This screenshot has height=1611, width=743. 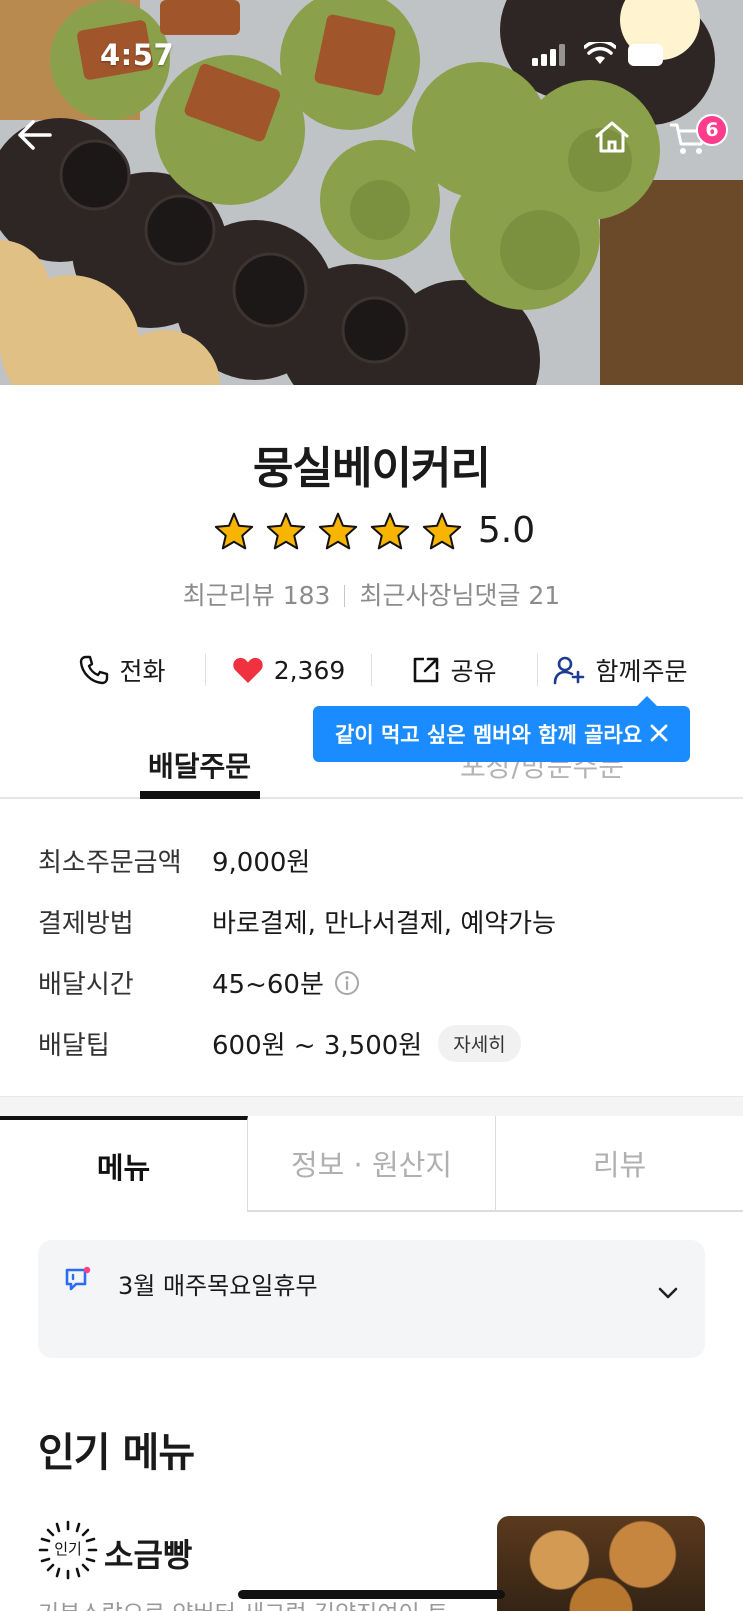 I want to click on delivery-tip-detail-button: 자세히, so click(x=479, y=1043).